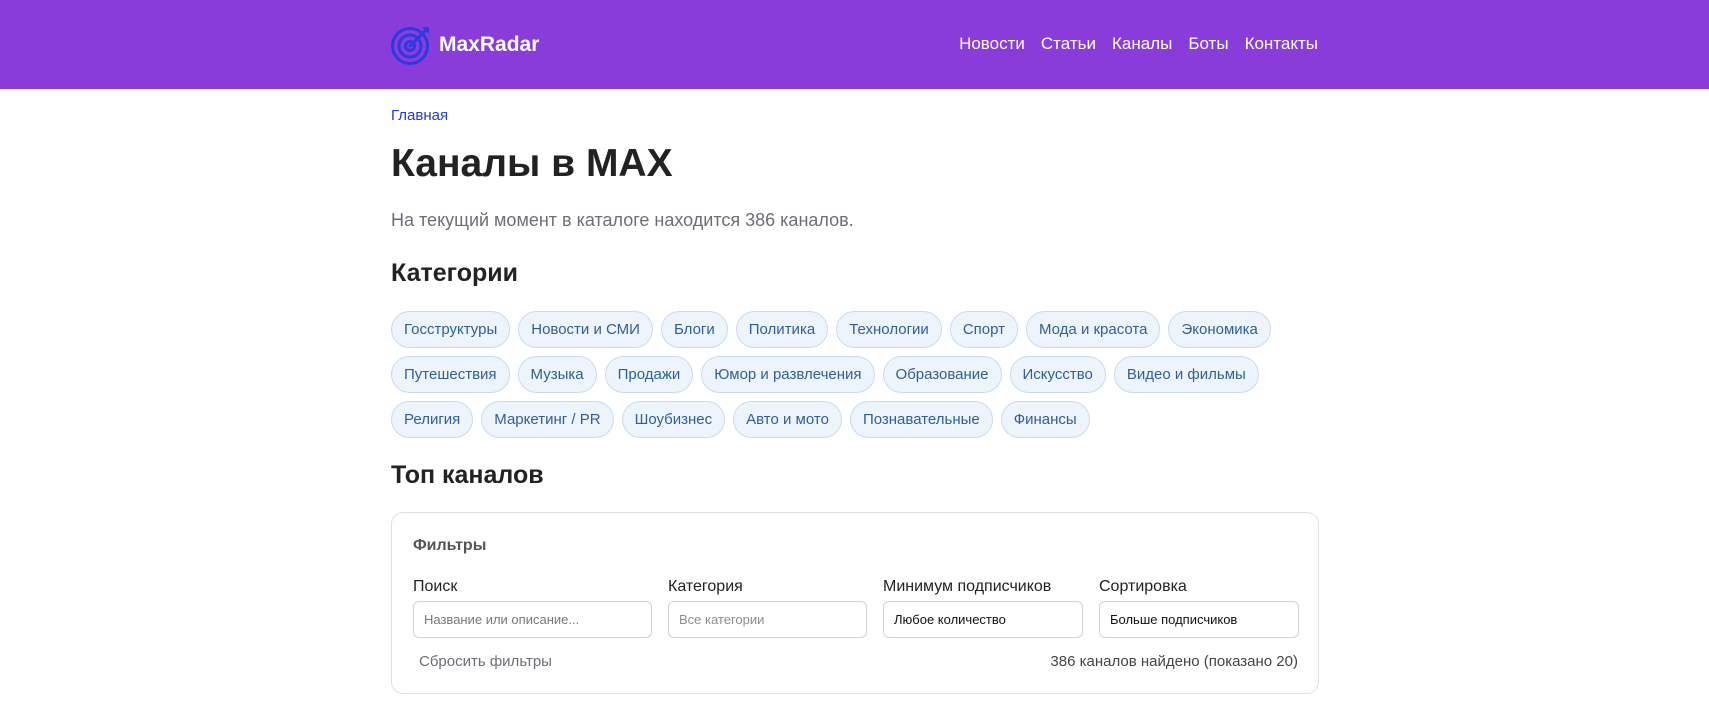 This screenshot has height=712, width=1709. What do you see at coordinates (705, 586) in the screenshot?
I see `category-label: Категория` at bounding box center [705, 586].